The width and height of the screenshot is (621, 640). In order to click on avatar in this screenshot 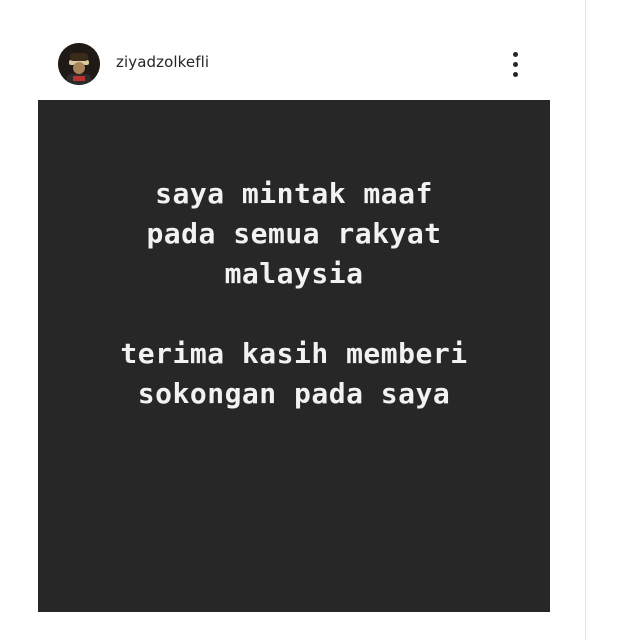, I will do `click(79, 64)`.